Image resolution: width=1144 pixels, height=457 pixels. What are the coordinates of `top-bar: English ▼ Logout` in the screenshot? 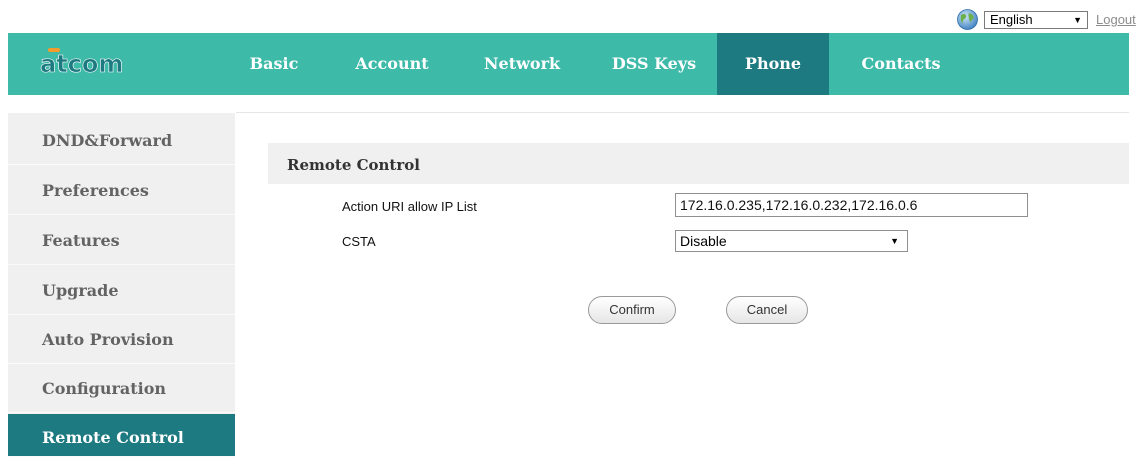 It's located at (572, 16).